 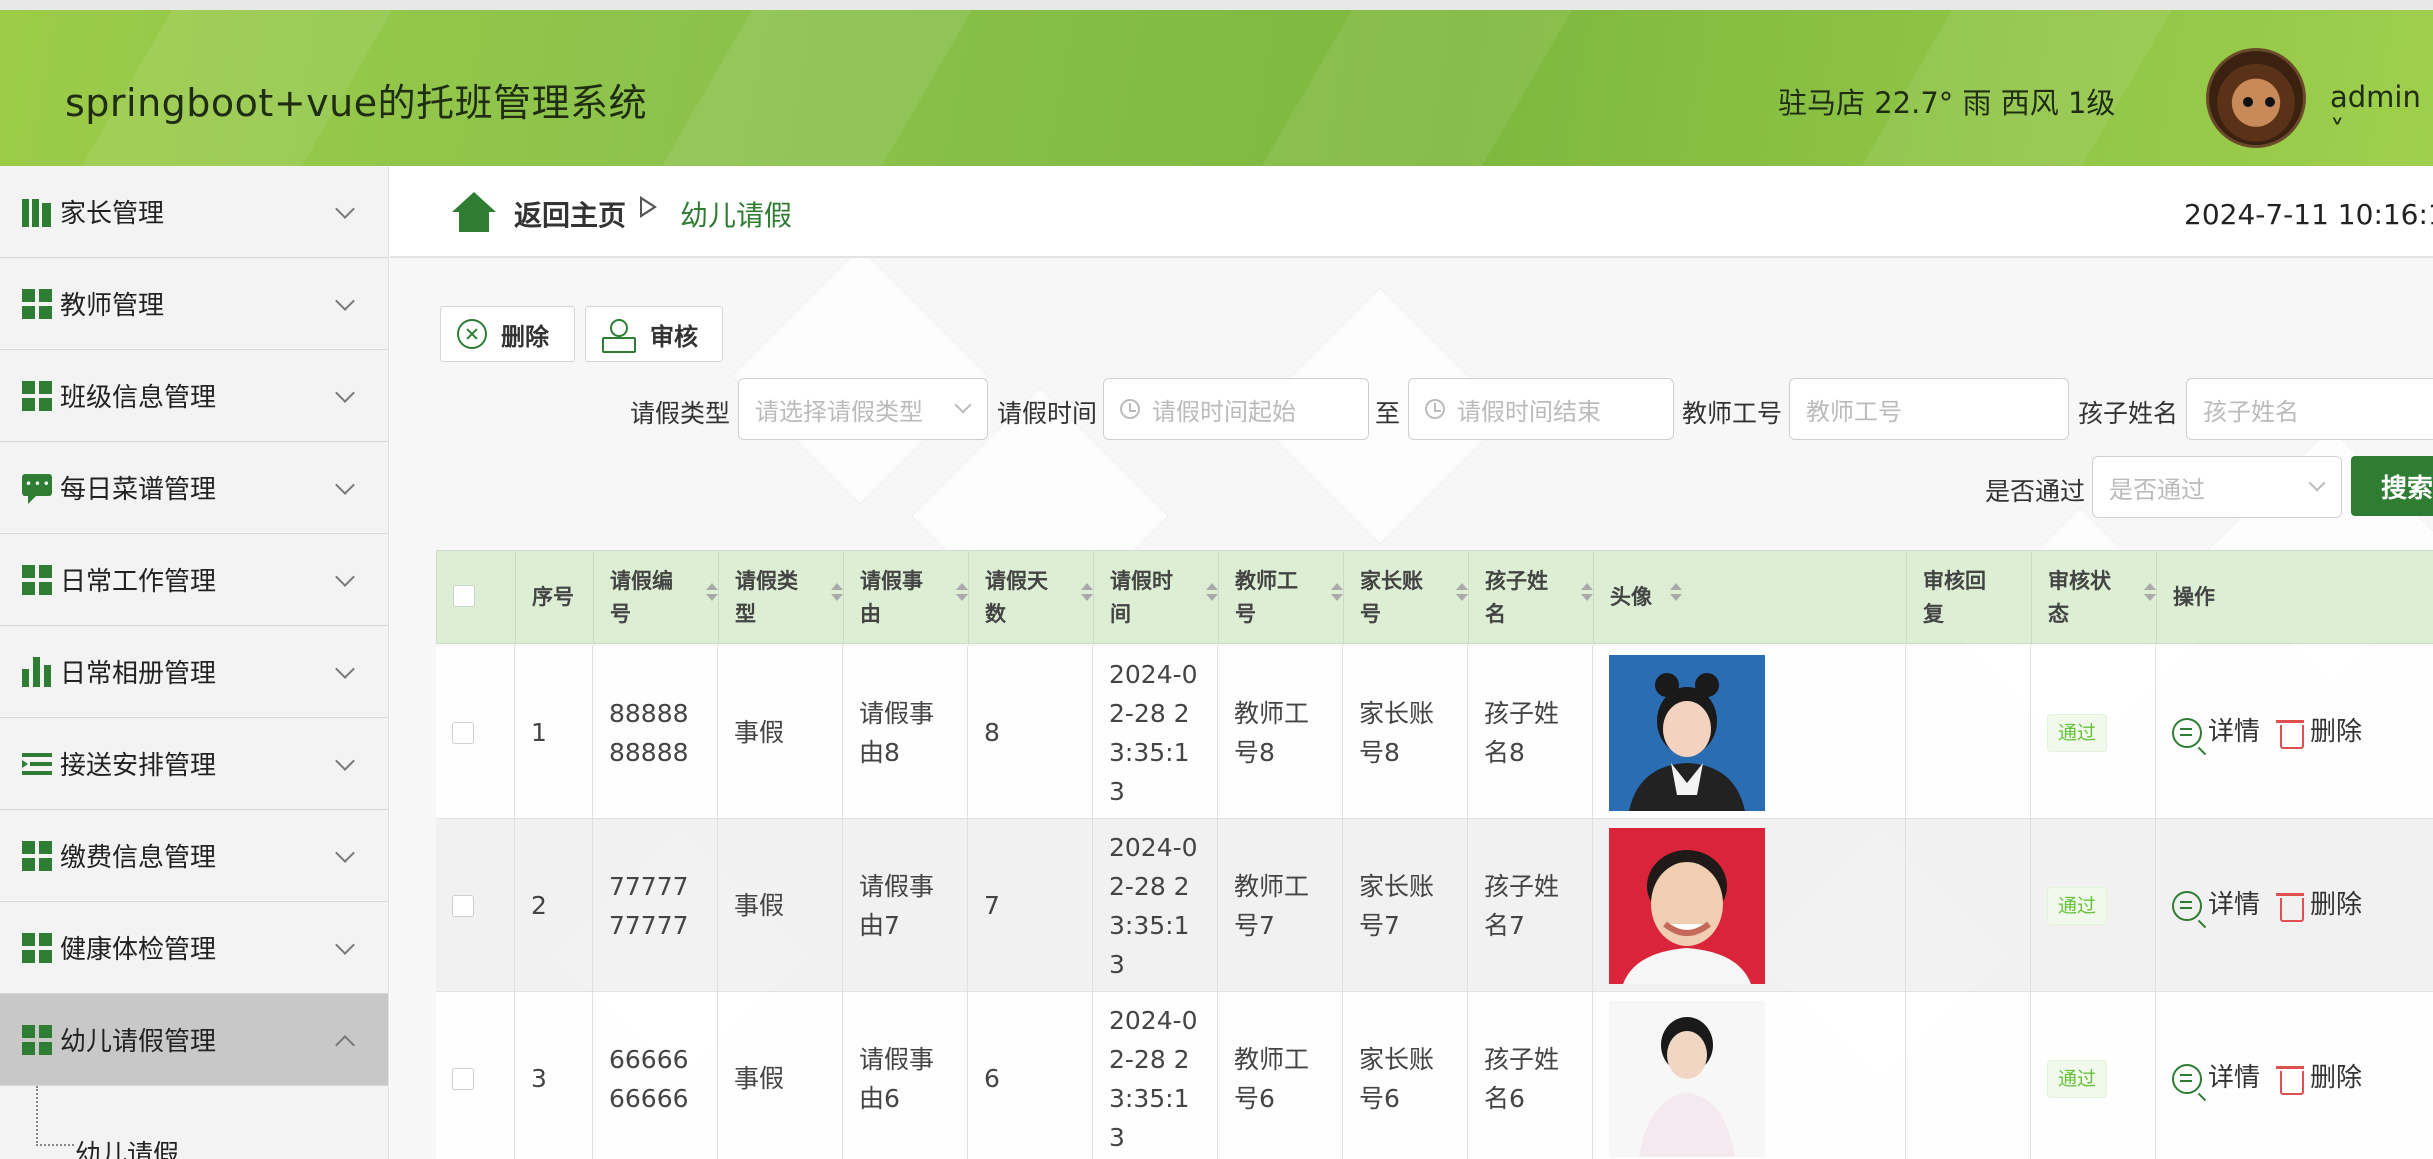 I want to click on pass-select: 是否通过, so click(x=2217, y=487).